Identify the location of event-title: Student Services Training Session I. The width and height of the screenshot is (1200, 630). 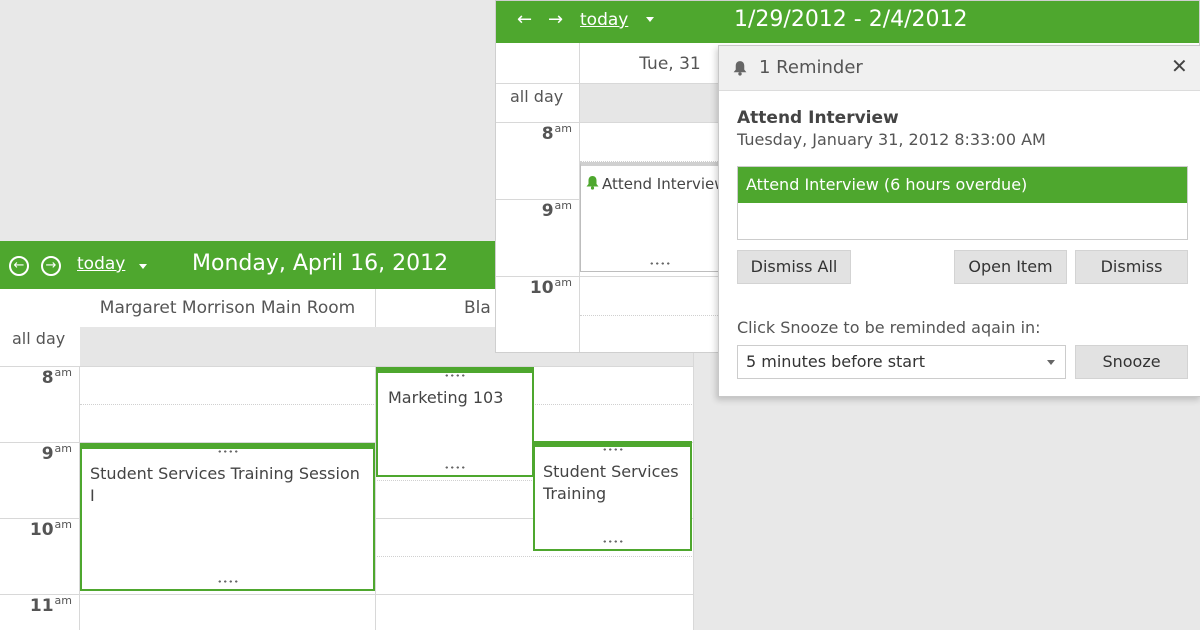
(225, 484).